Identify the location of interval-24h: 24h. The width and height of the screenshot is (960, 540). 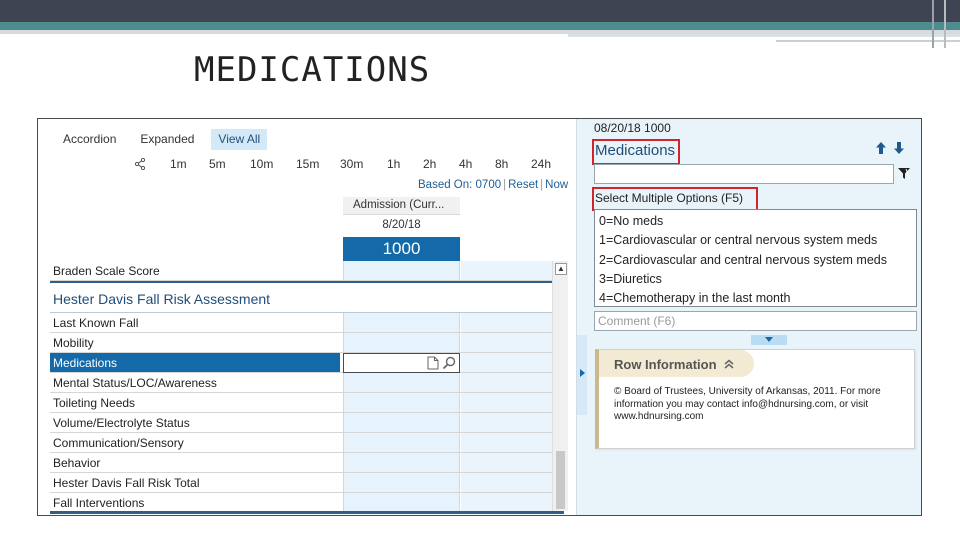
(541, 164).